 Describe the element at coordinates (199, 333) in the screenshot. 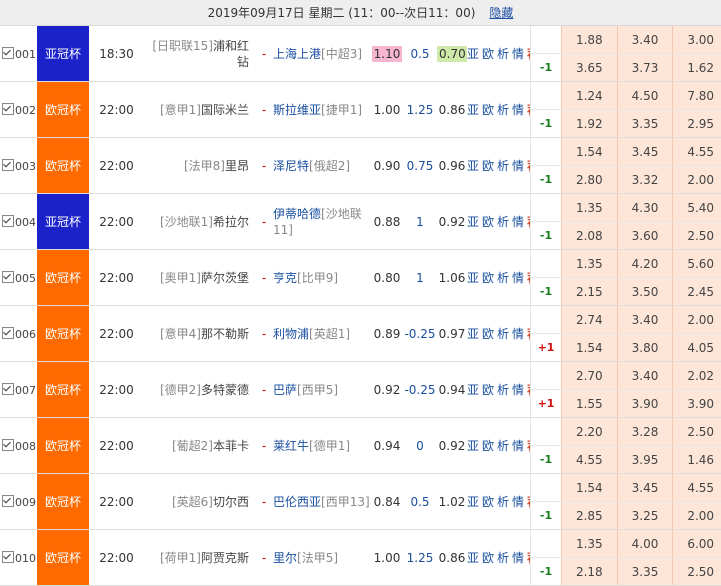

I see `home-team-cell: [意甲4]那不勒斯` at that location.